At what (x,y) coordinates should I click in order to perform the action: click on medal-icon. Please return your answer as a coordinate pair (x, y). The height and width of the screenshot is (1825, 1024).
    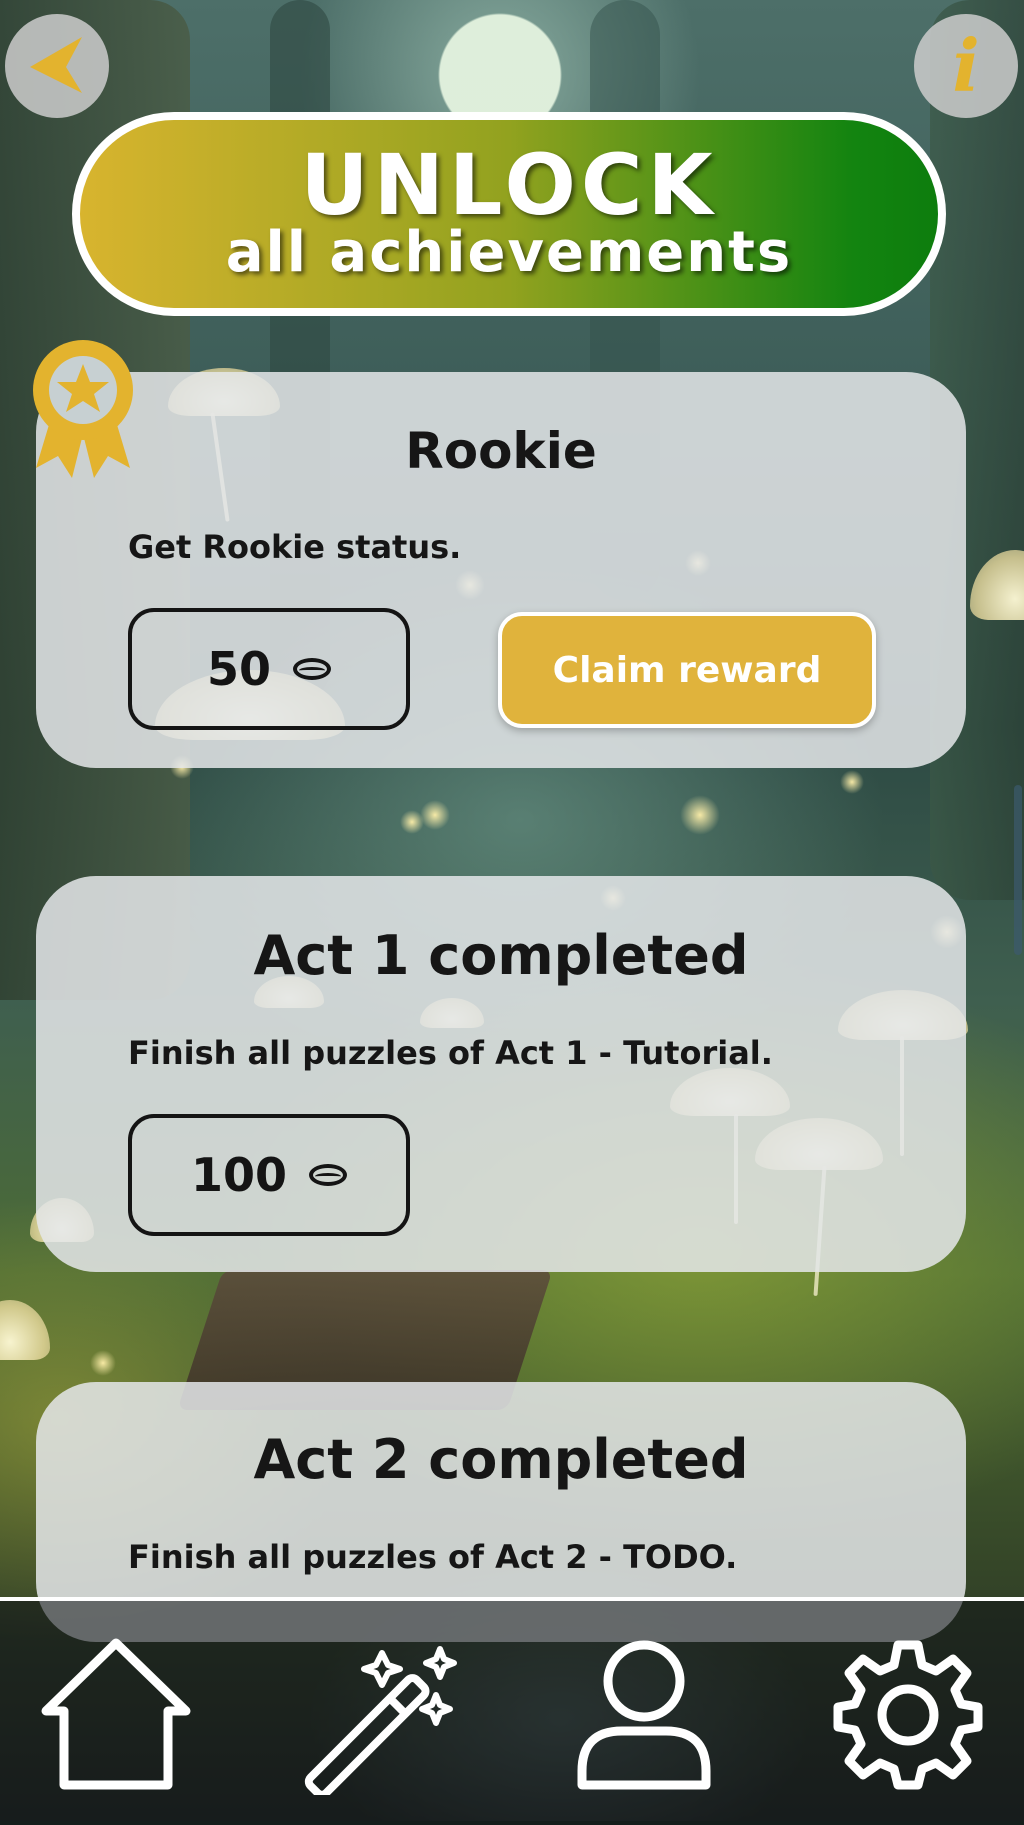
    Looking at the image, I should click on (83, 409).